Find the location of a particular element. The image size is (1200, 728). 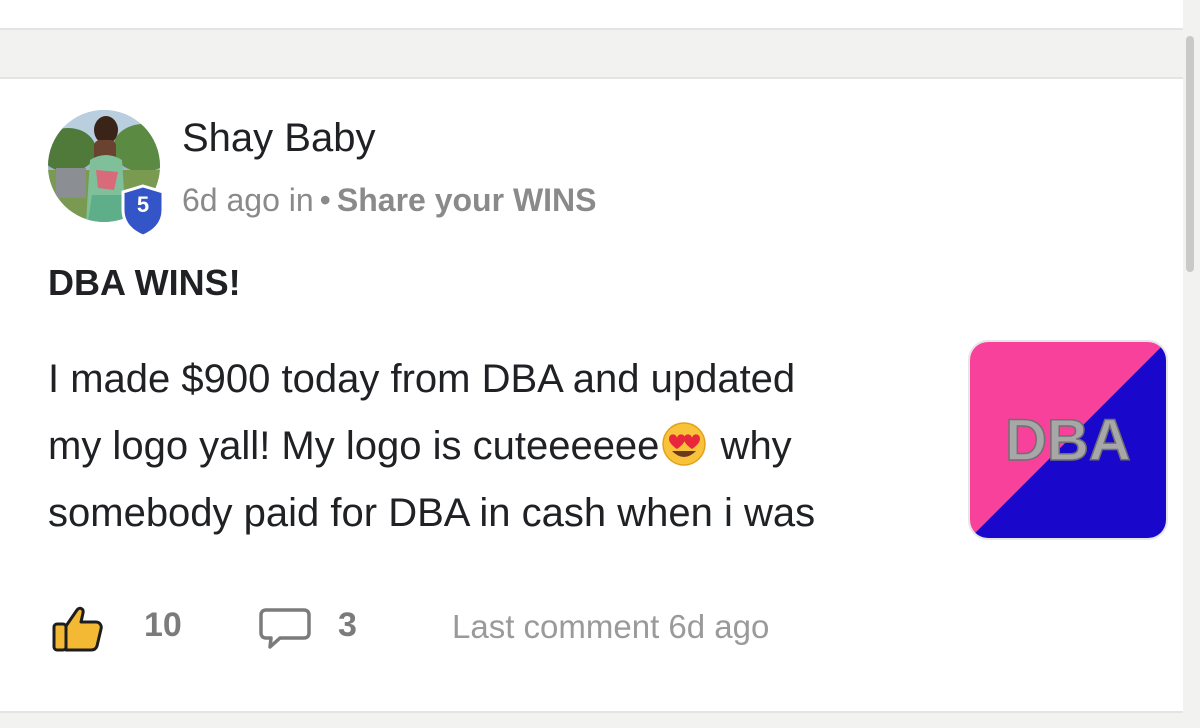

thumbs-up-icon is located at coordinates (77, 629).